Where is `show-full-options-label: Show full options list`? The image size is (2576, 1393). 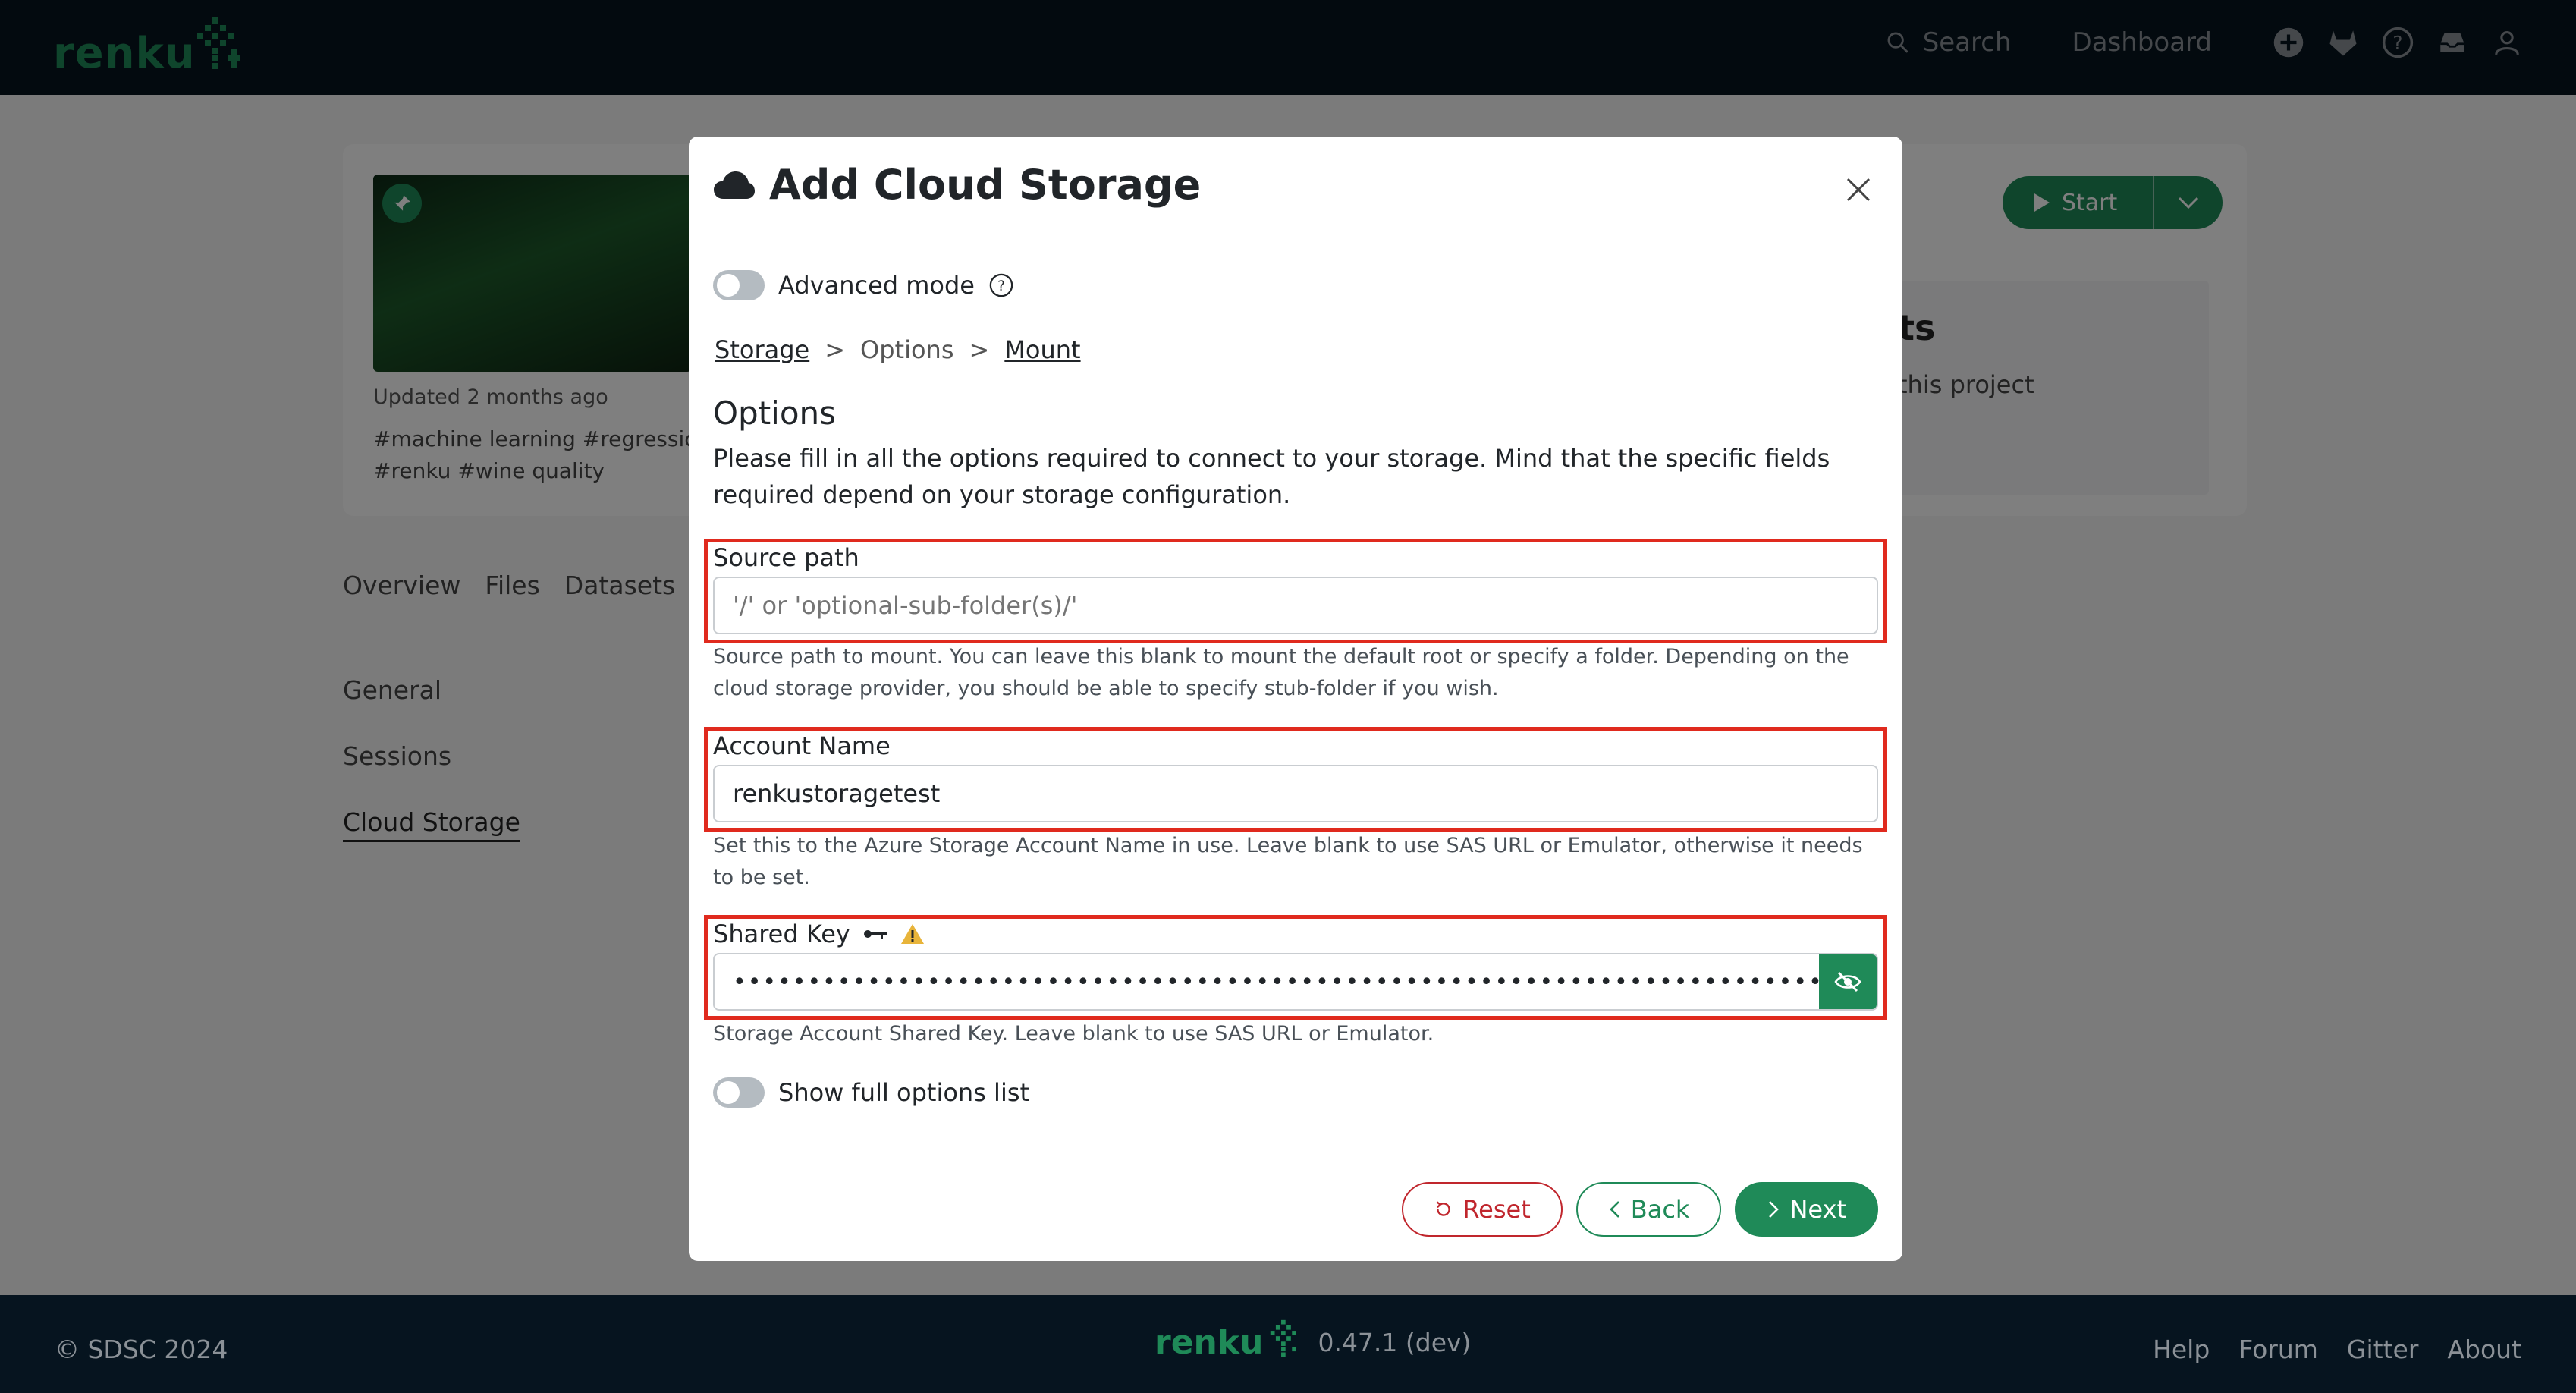 show-full-options-label: Show full options list is located at coordinates (904, 1092).